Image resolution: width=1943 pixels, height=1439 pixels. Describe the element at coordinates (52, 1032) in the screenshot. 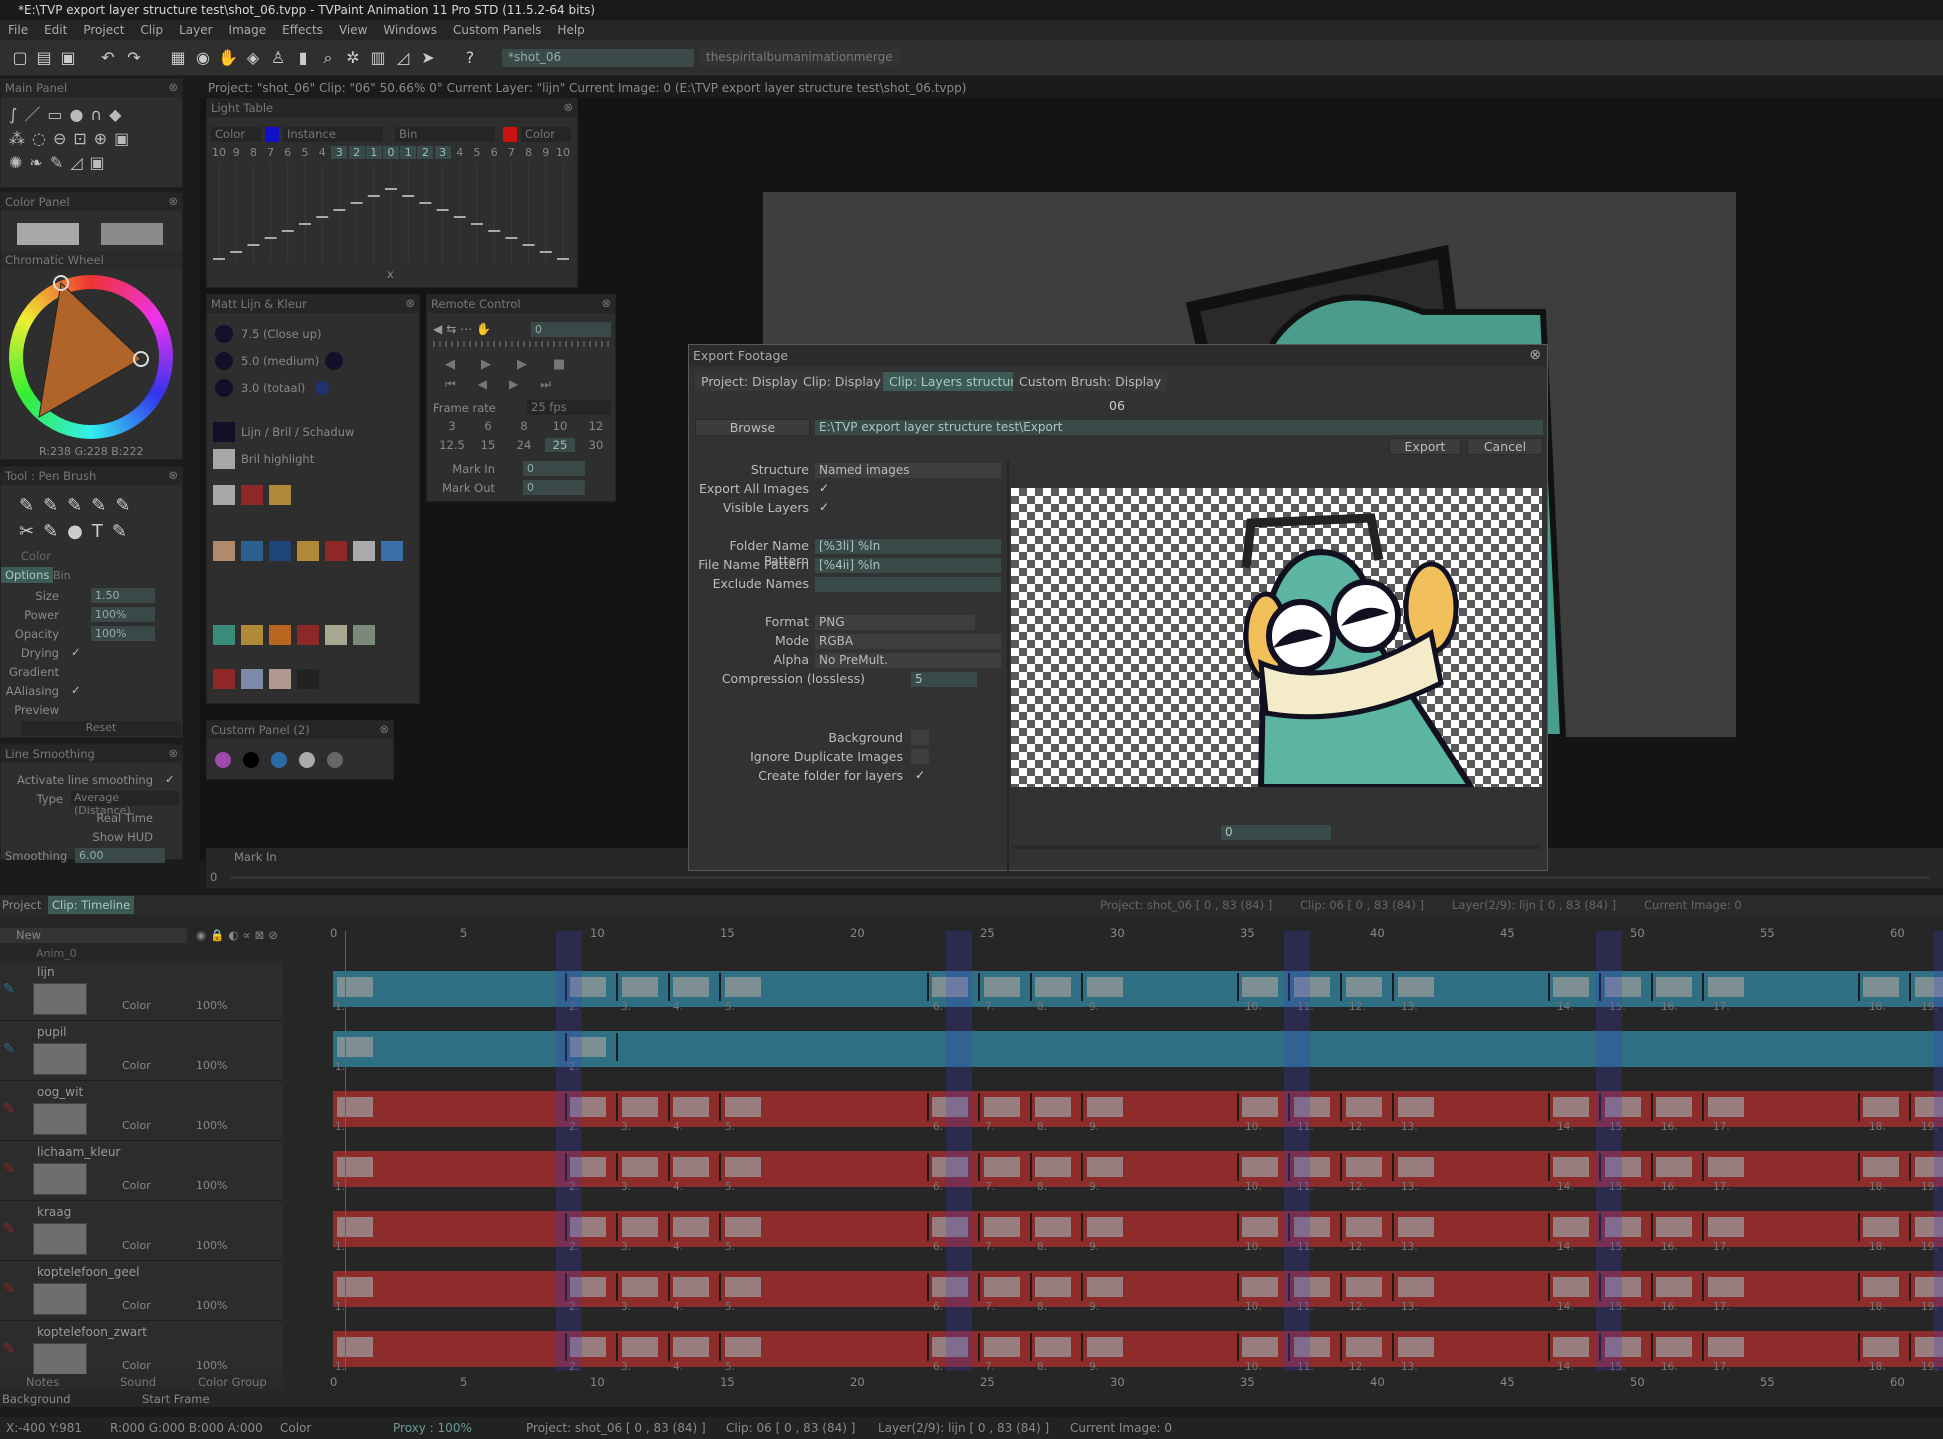

I see `layer-name: pupil` at that location.